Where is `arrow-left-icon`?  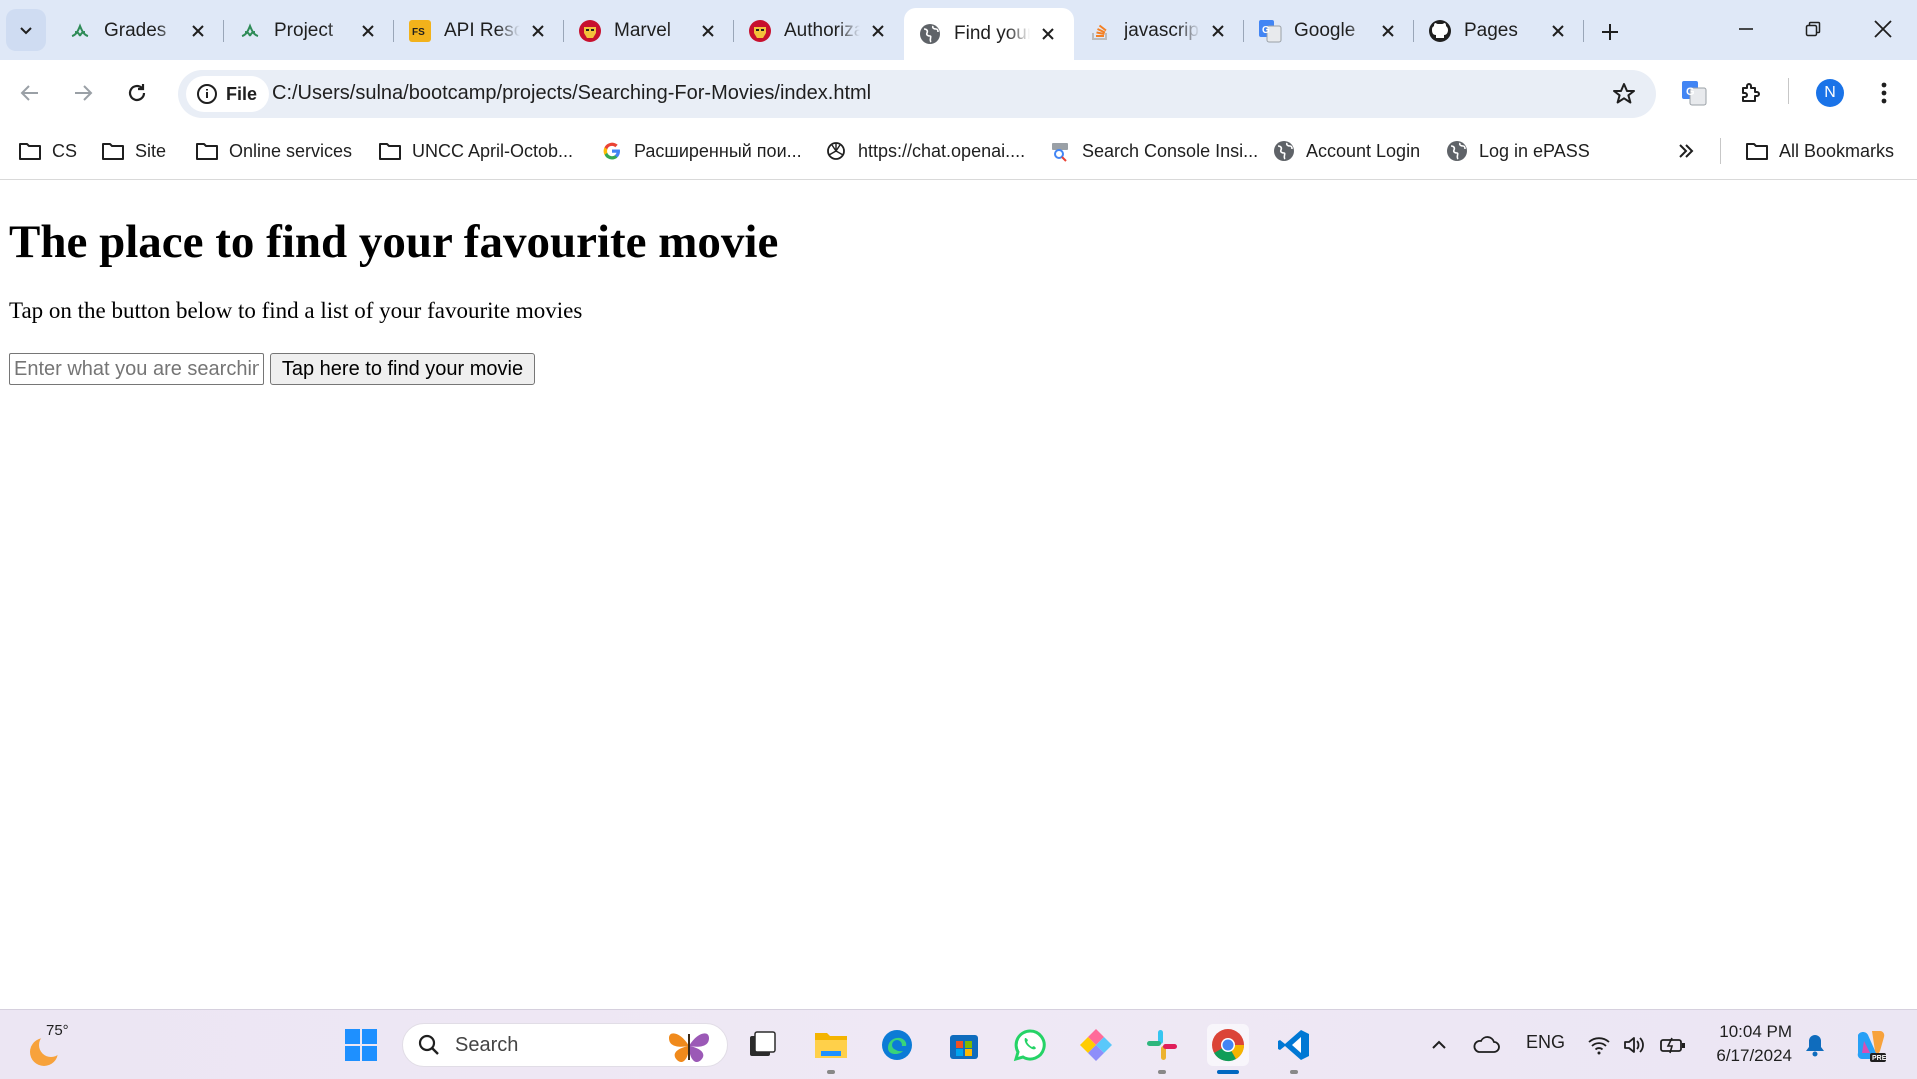 arrow-left-icon is located at coordinates (29, 93).